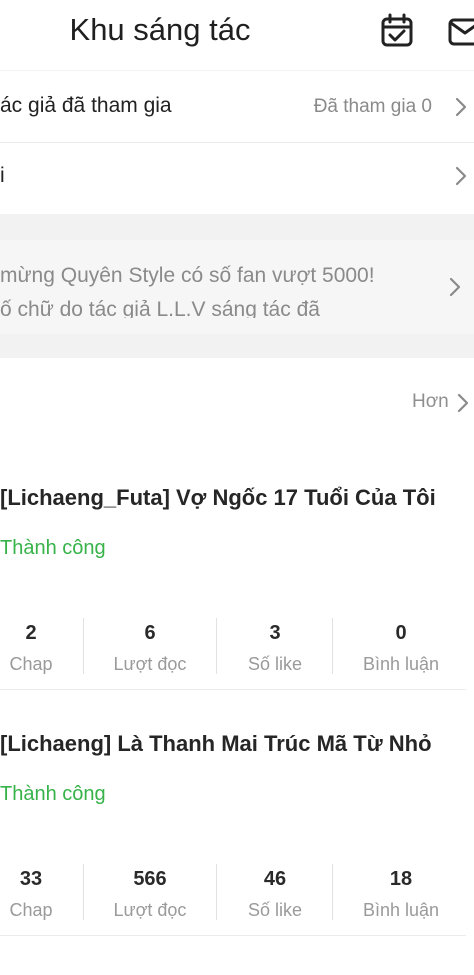 This screenshot has height=975, width=474. I want to click on menu-row-label: i, so click(2, 175).